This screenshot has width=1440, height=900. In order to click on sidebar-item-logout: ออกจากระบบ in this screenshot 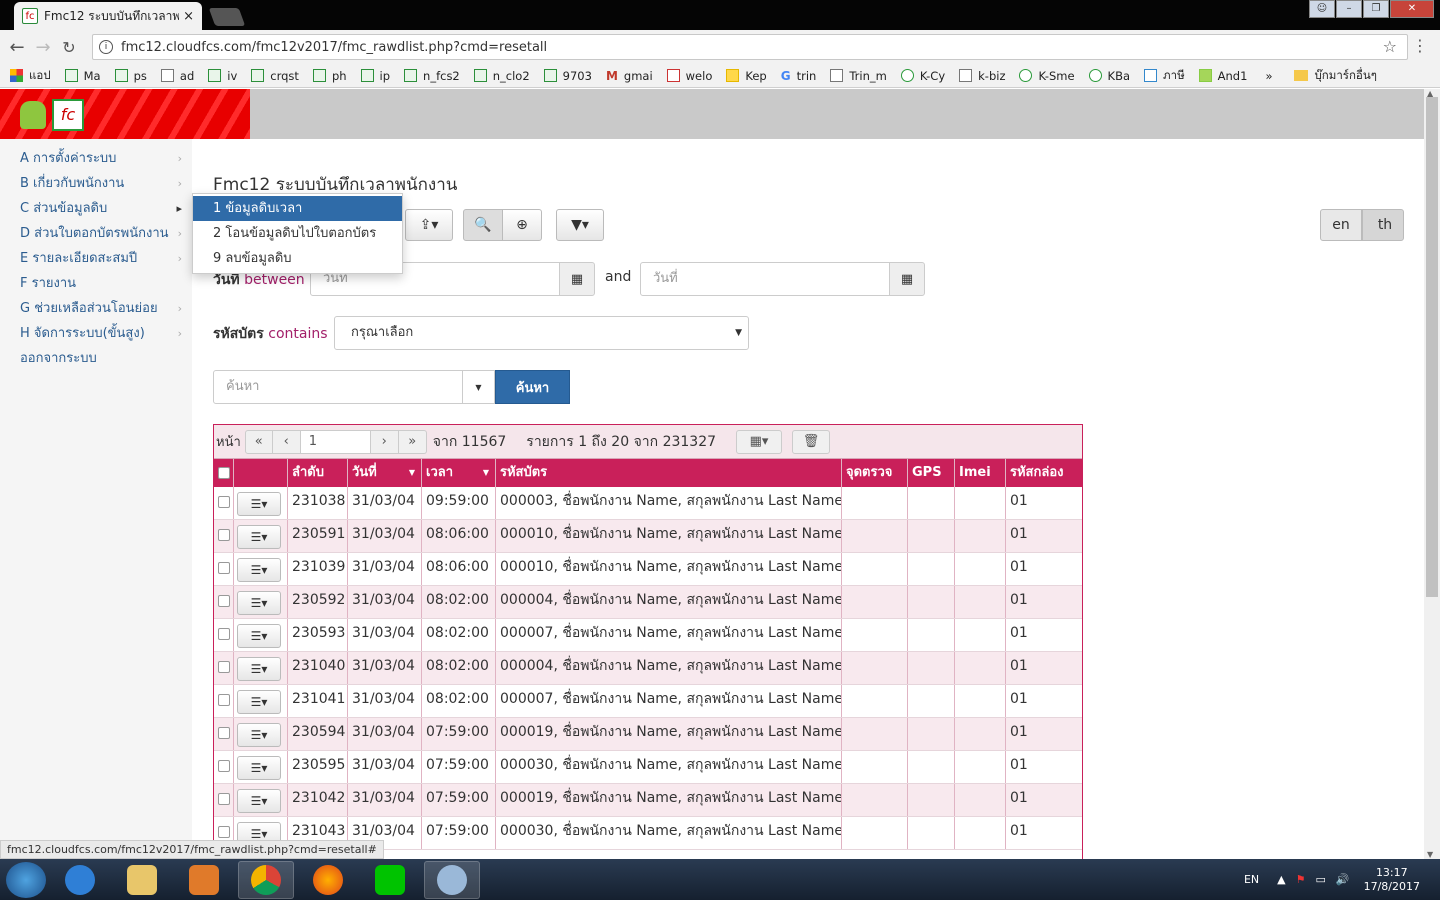, I will do `click(96, 358)`.